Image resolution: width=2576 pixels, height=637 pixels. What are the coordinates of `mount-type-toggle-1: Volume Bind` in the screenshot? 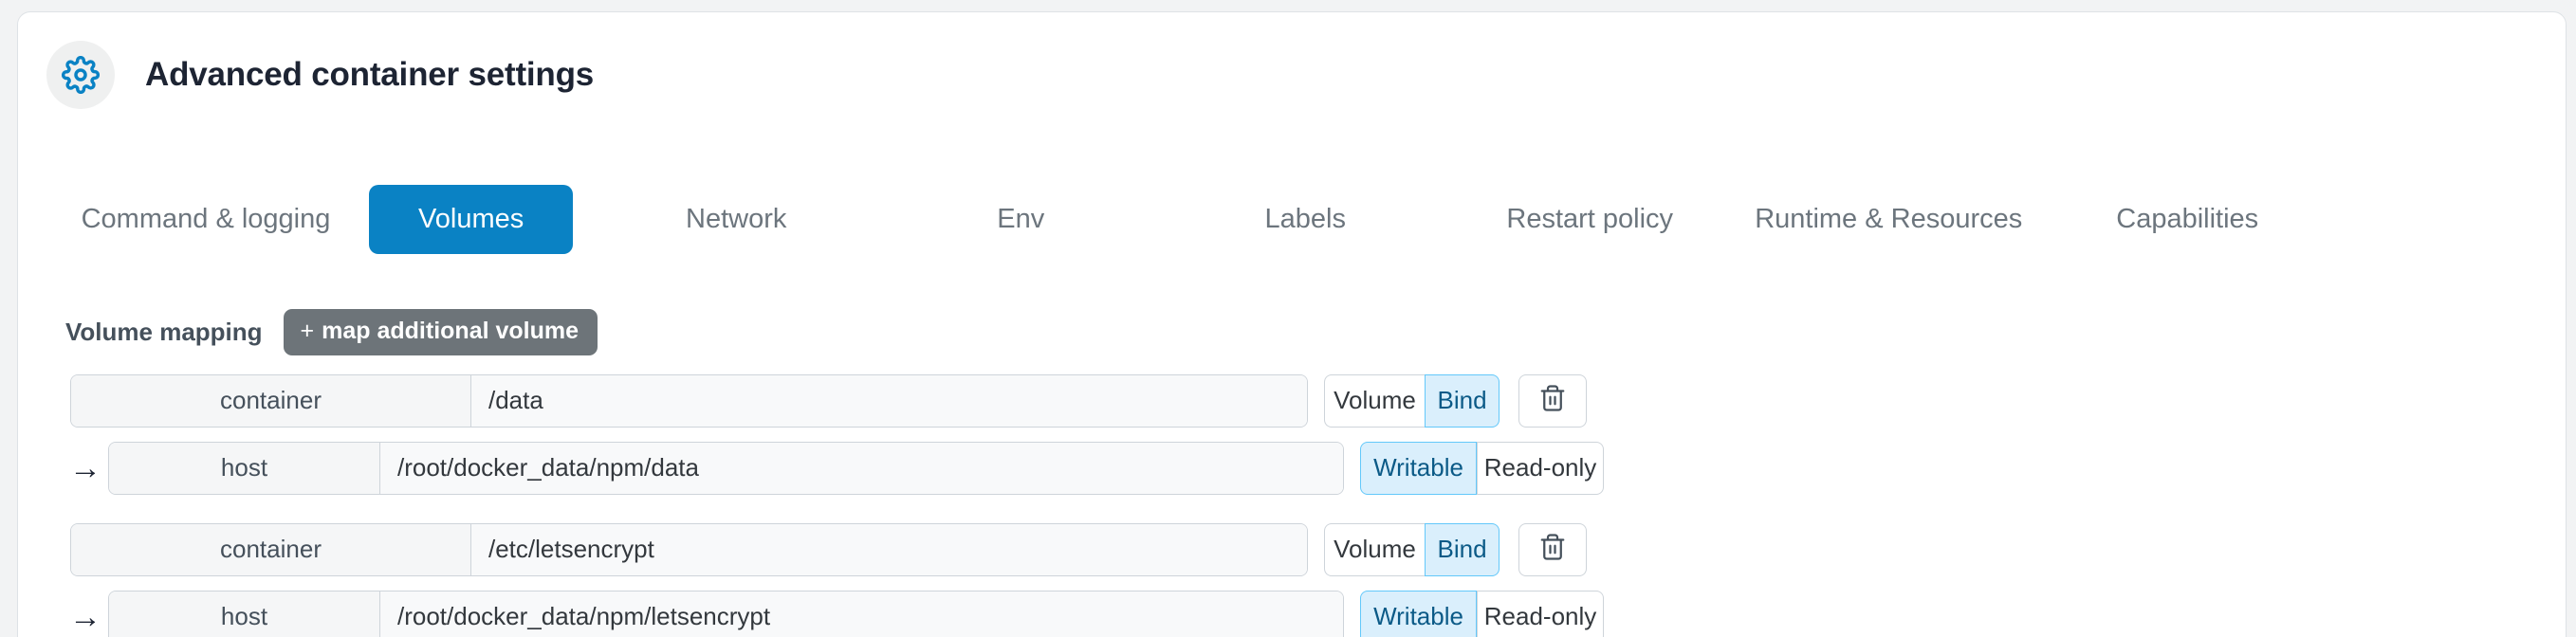 It's located at (1412, 400).